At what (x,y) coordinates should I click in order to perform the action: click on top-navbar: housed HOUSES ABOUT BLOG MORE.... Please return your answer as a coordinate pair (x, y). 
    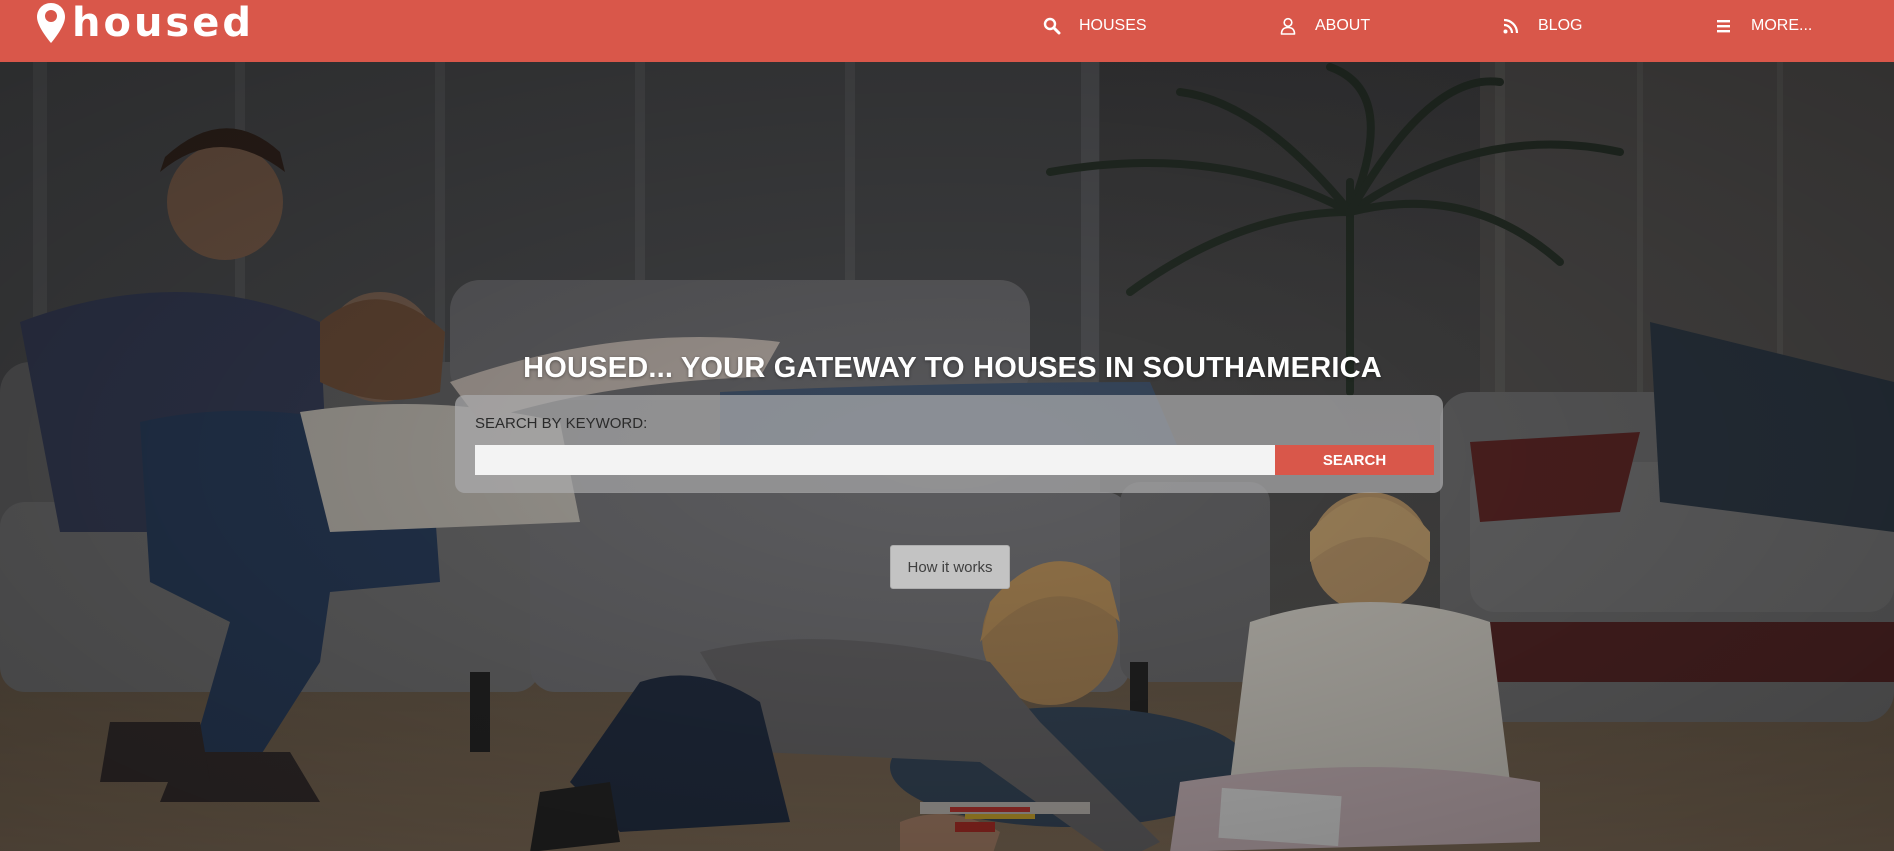
    Looking at the image, I should click on (947, 31).